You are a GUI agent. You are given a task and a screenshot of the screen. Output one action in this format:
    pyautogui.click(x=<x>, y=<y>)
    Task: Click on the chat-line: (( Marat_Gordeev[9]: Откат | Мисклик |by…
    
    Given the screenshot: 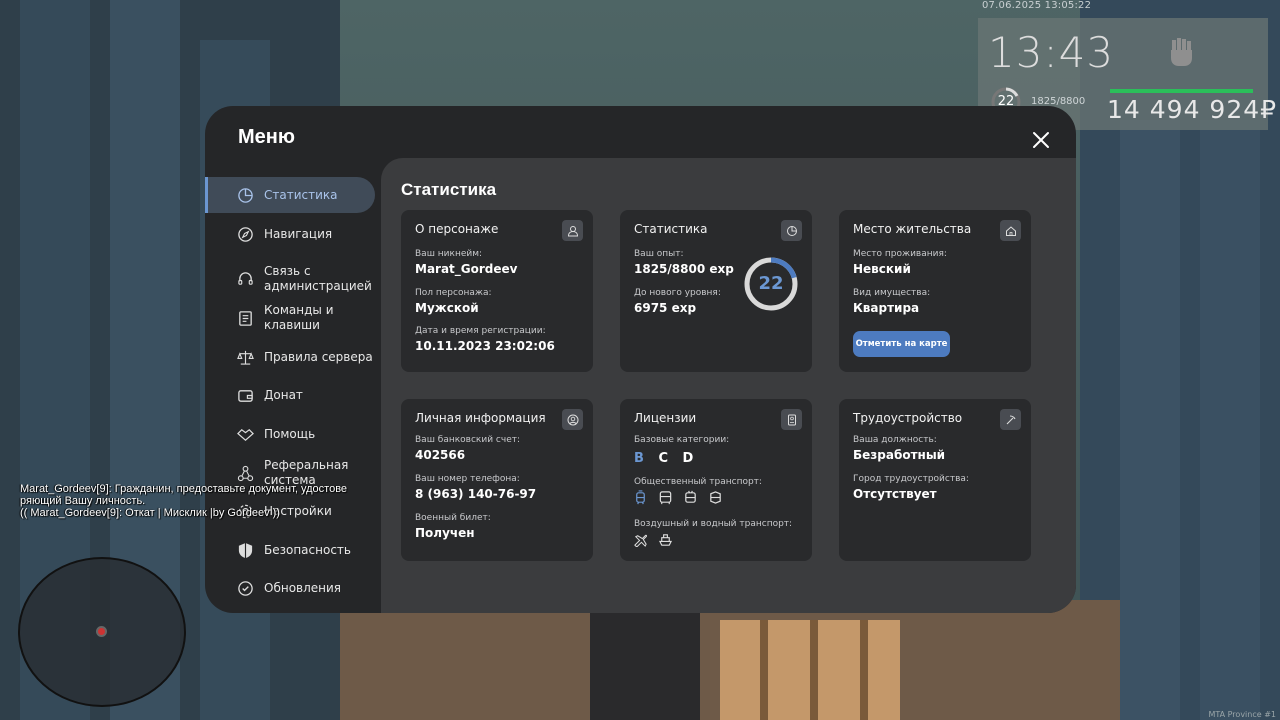 What is the action you would take?
    pyautogui.click(x=150, y=513)
    